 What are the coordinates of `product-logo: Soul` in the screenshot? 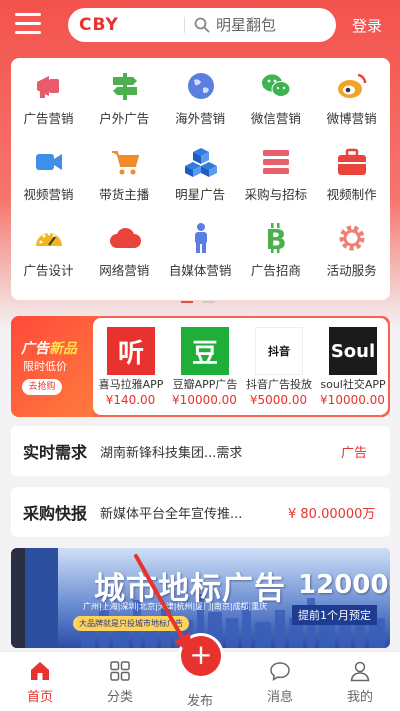 It's located at (353, 351).